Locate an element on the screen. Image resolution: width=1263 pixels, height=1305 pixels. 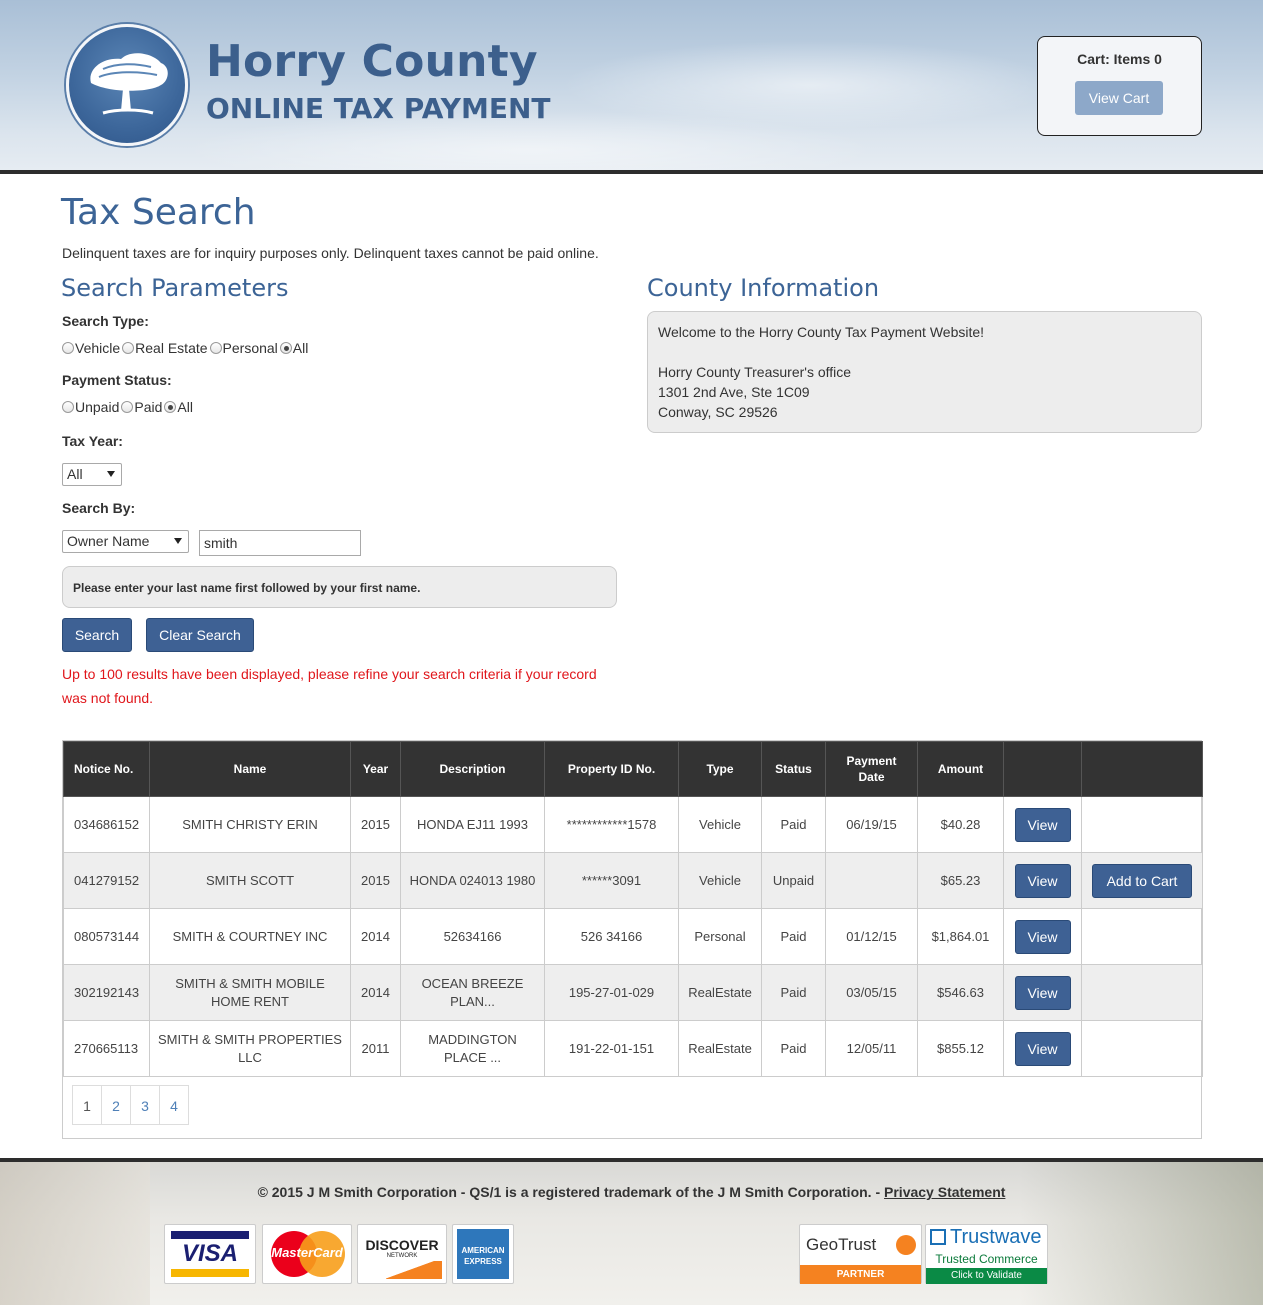
cell-payment-date is located at coordinates (871, 880).